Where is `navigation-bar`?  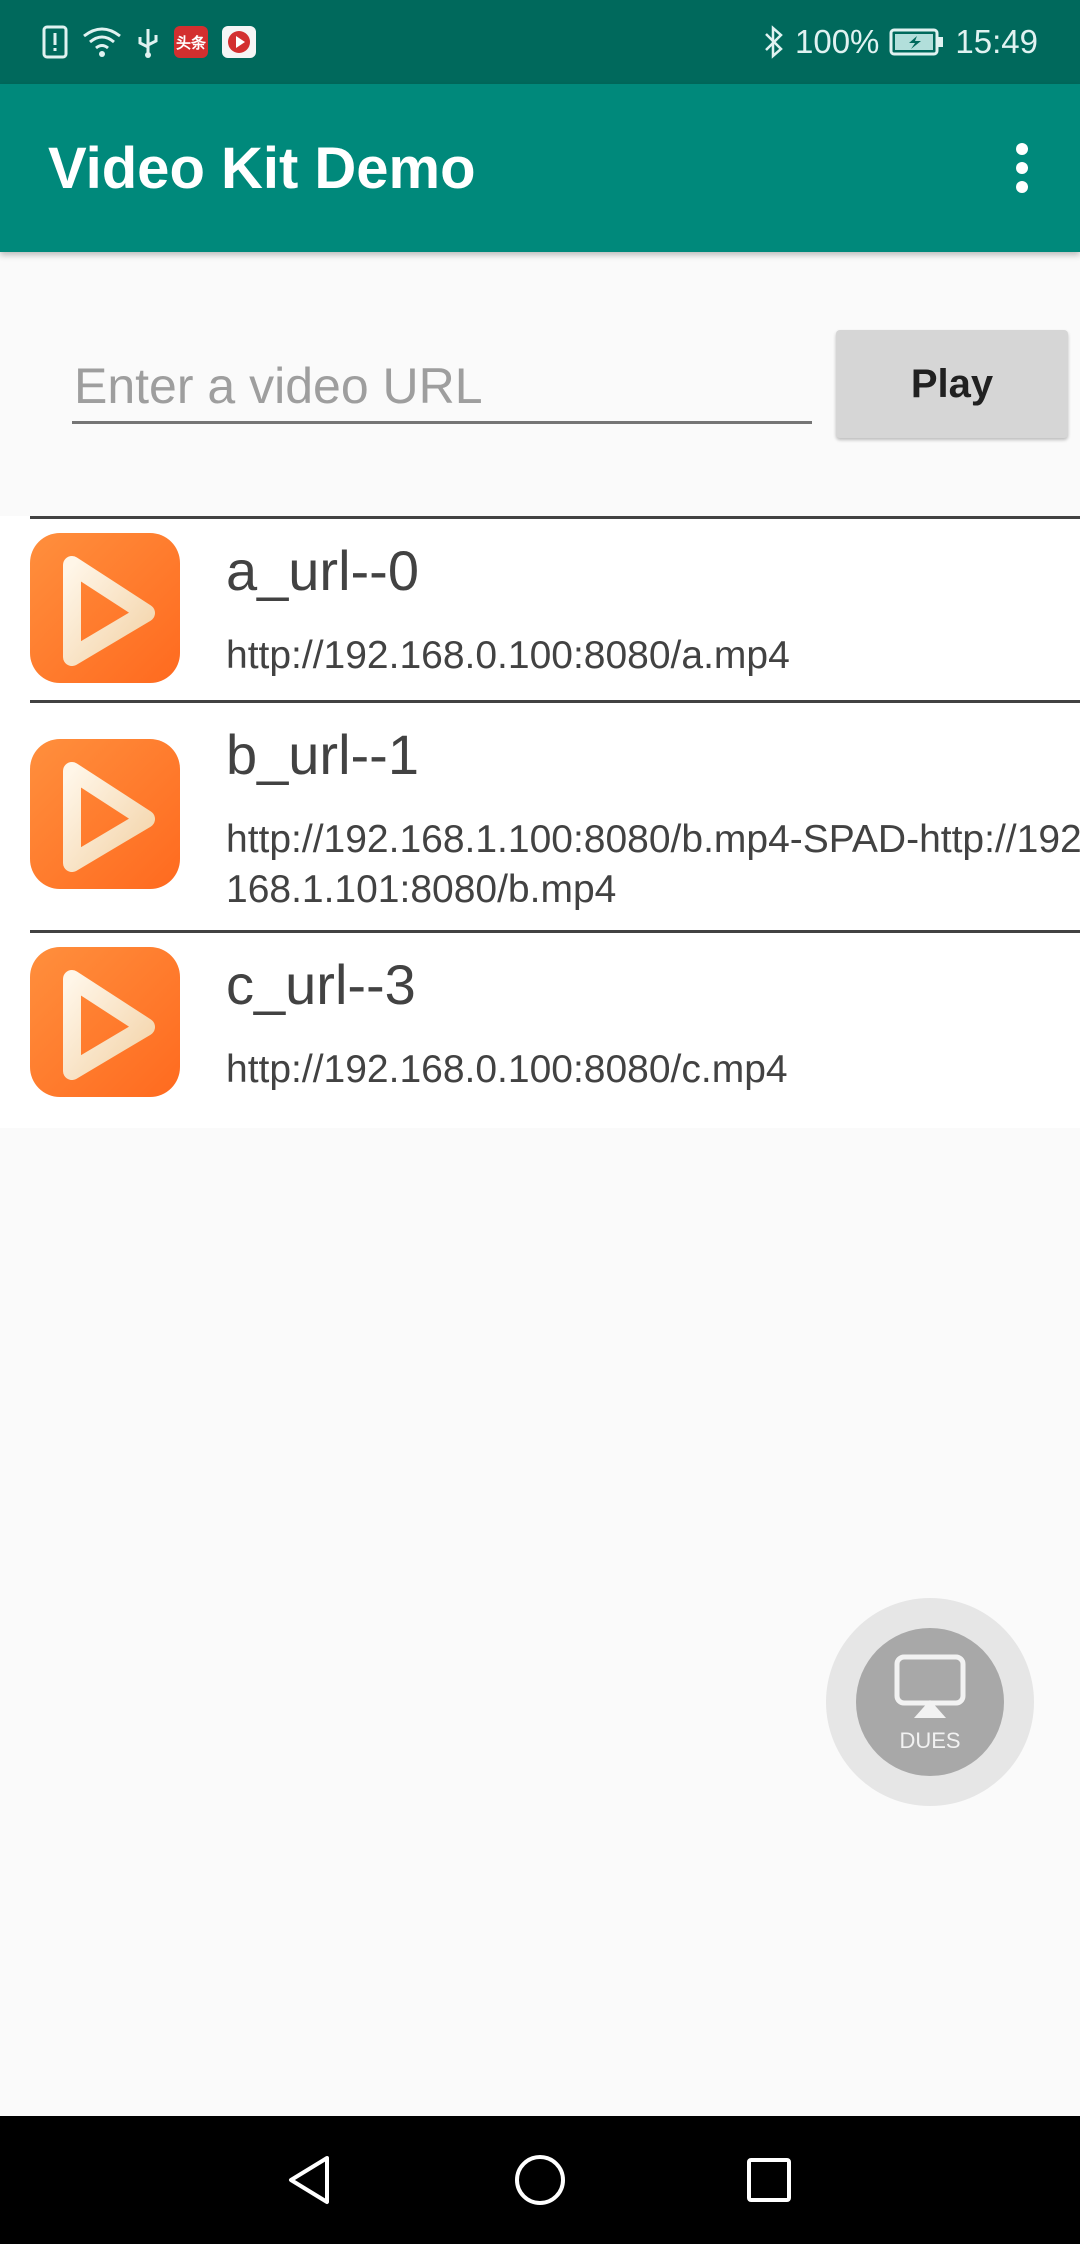 navigation-bar is located at coordinates (540, 2180).